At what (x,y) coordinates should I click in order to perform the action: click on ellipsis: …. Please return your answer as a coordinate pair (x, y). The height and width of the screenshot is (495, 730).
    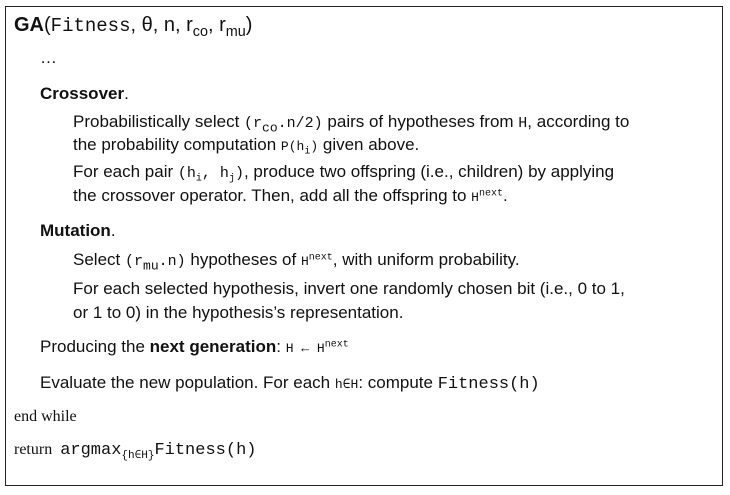
    Looking at the image, I should click on (48, 57).